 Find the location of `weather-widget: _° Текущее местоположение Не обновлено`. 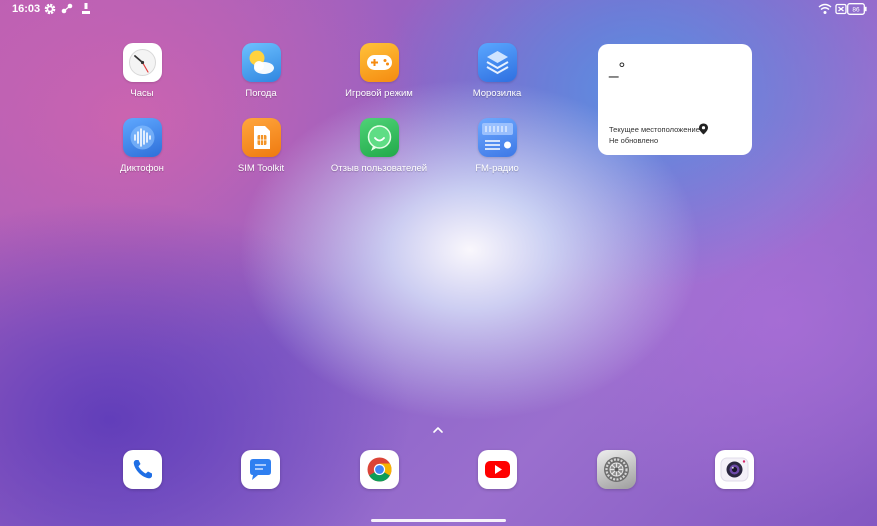

weather-widget: _° Текущее местоположение Не обновлено is located at coordinates (675, 99).